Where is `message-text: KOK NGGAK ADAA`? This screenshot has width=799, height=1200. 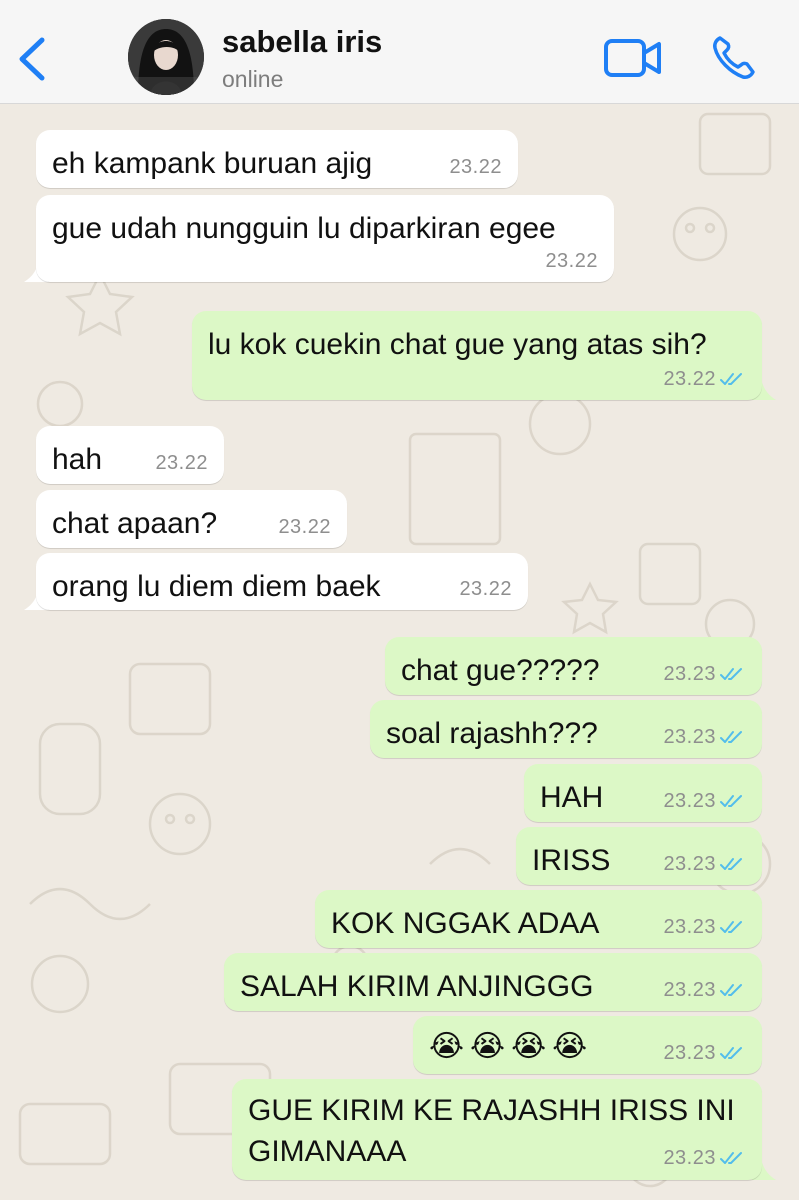 message-text: KOK NGGAK ADAA is located at coordinates (465, 923).